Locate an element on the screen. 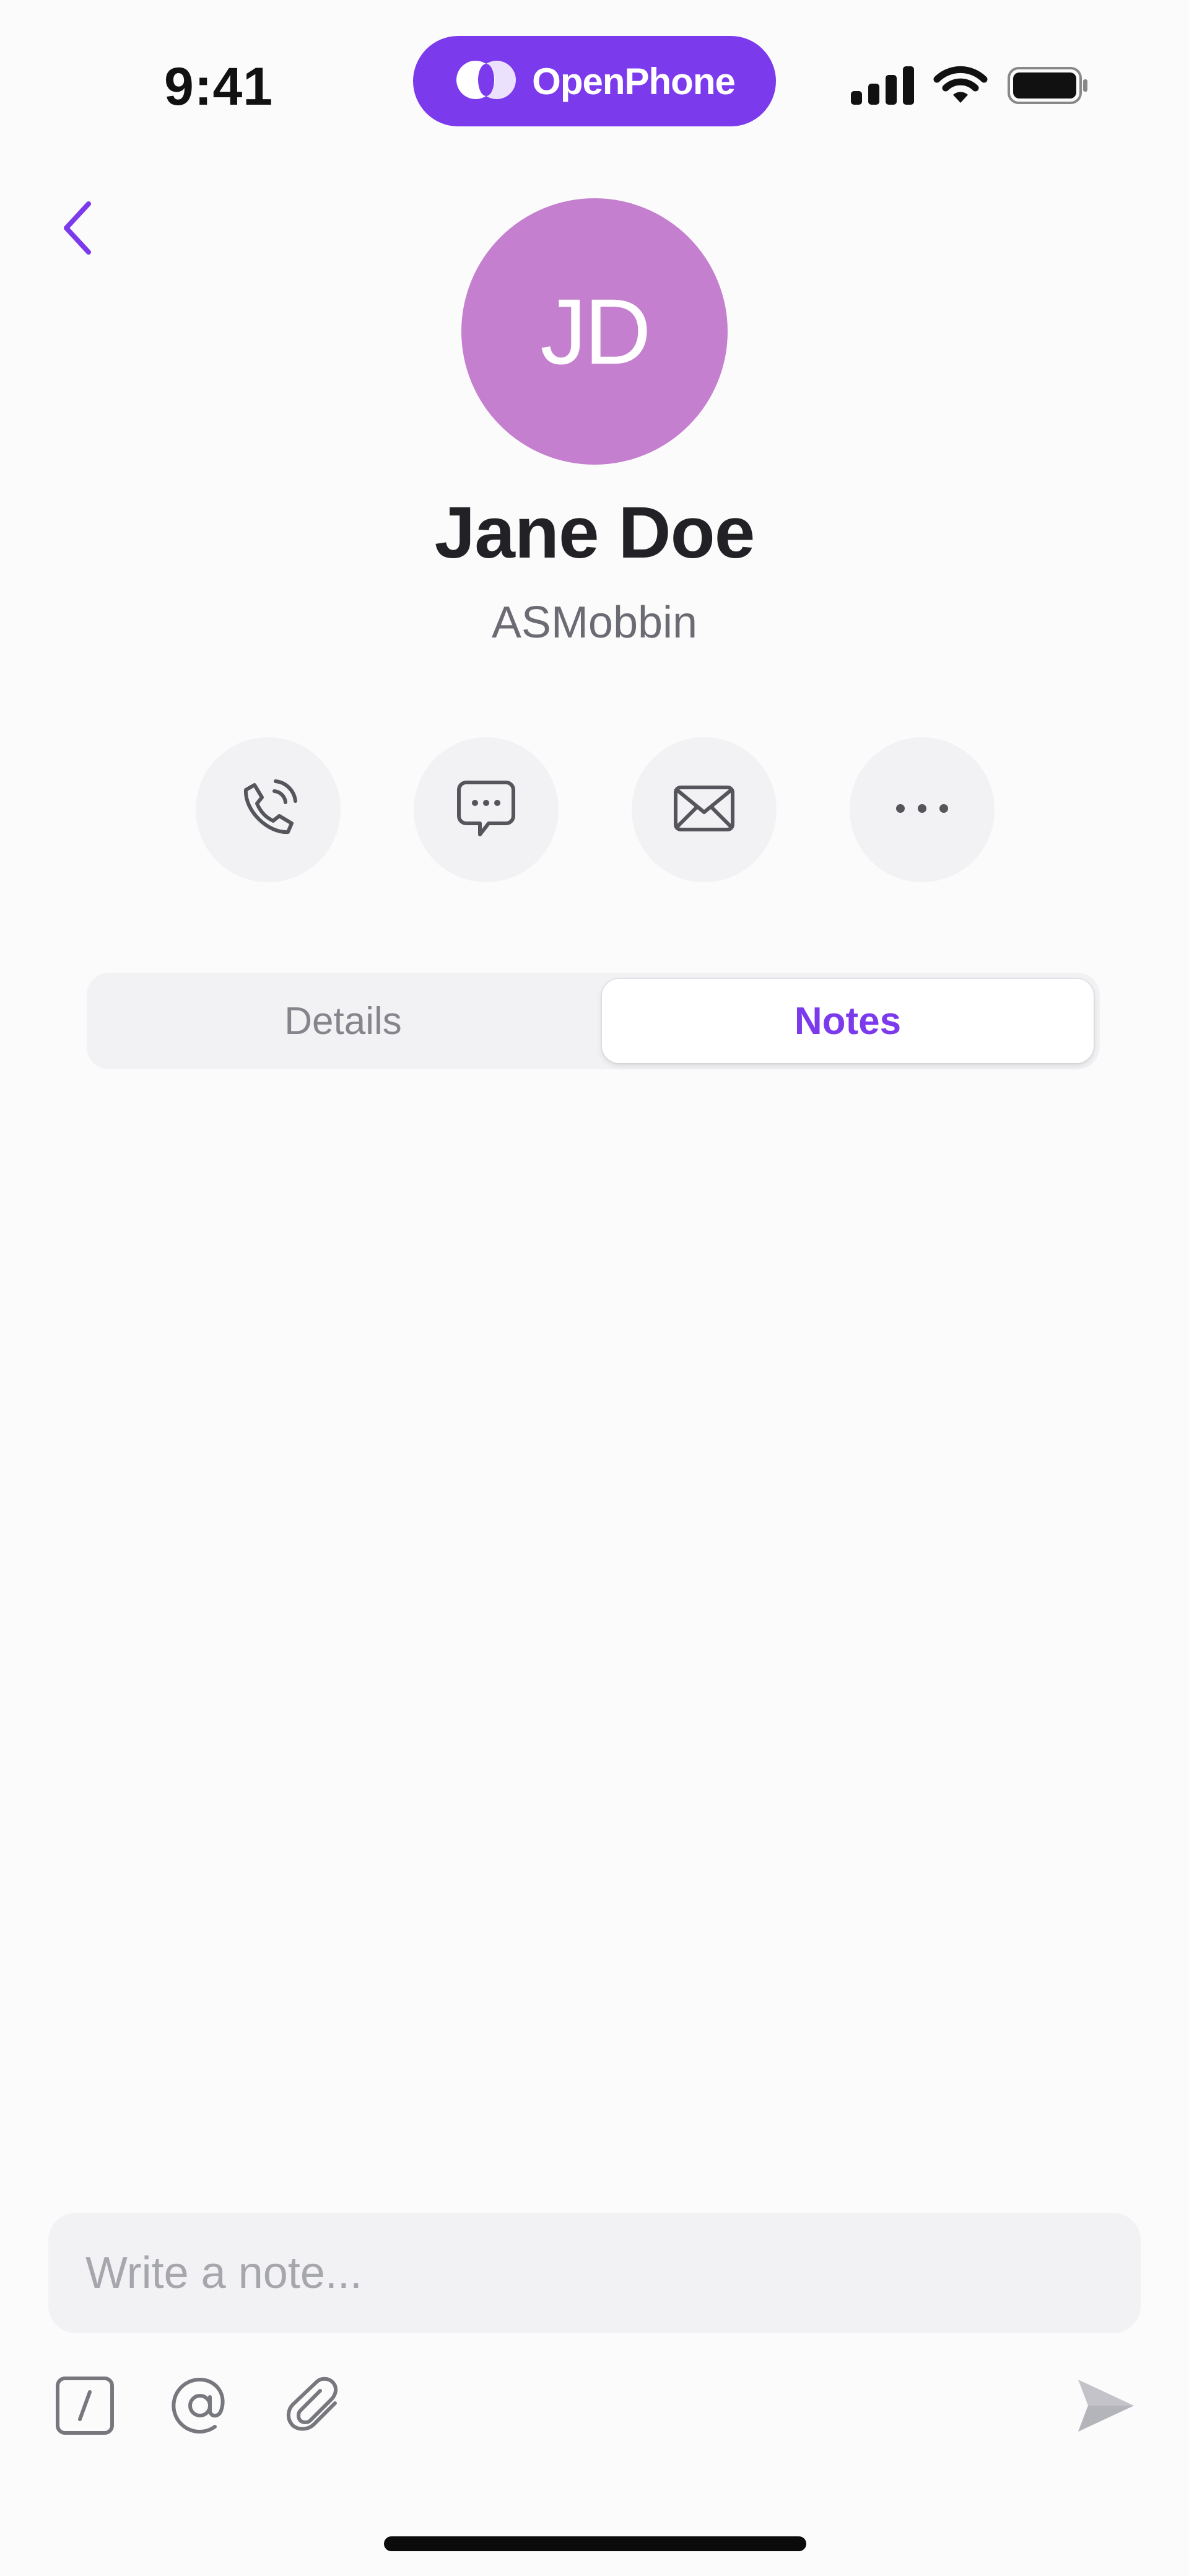 This screenshot has width=1189, height=2576. status-icons is located at coordinates (970, 86).